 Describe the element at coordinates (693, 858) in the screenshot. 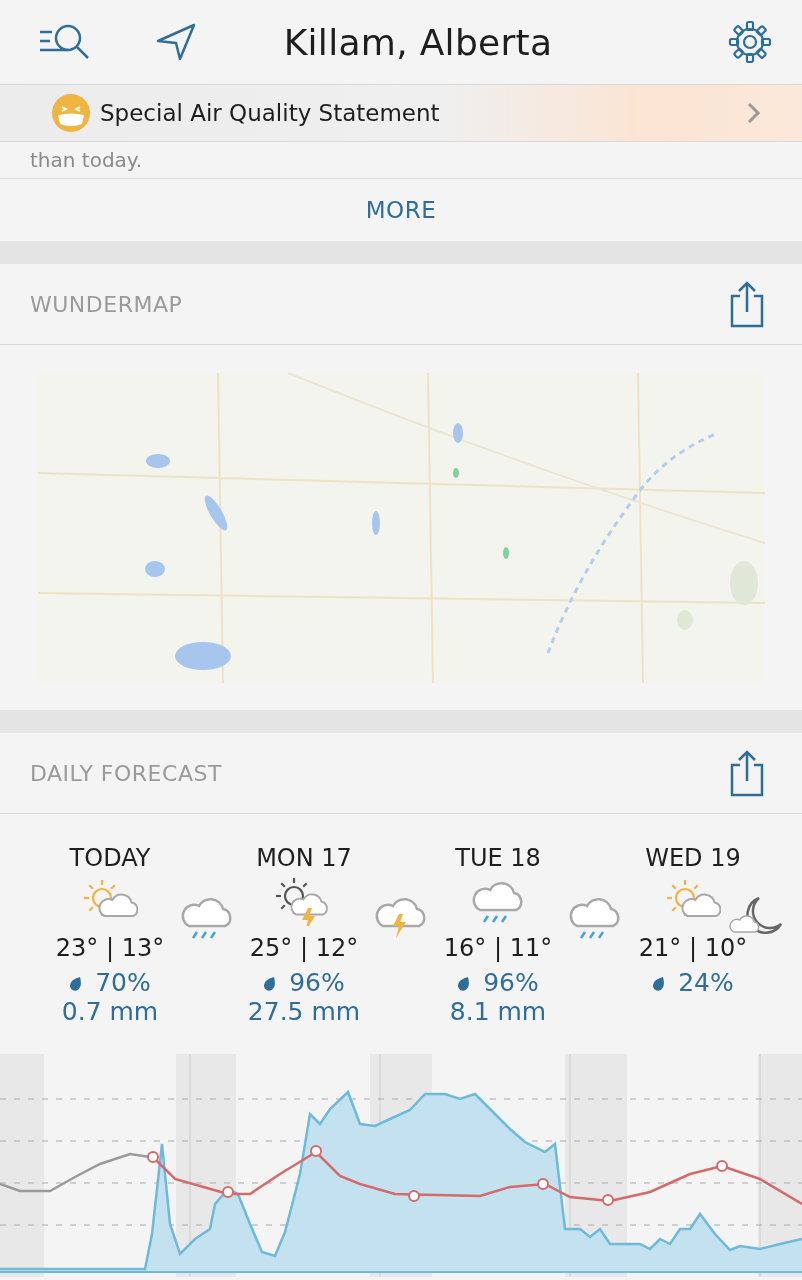

I see `day-label: WED 19` at that location.